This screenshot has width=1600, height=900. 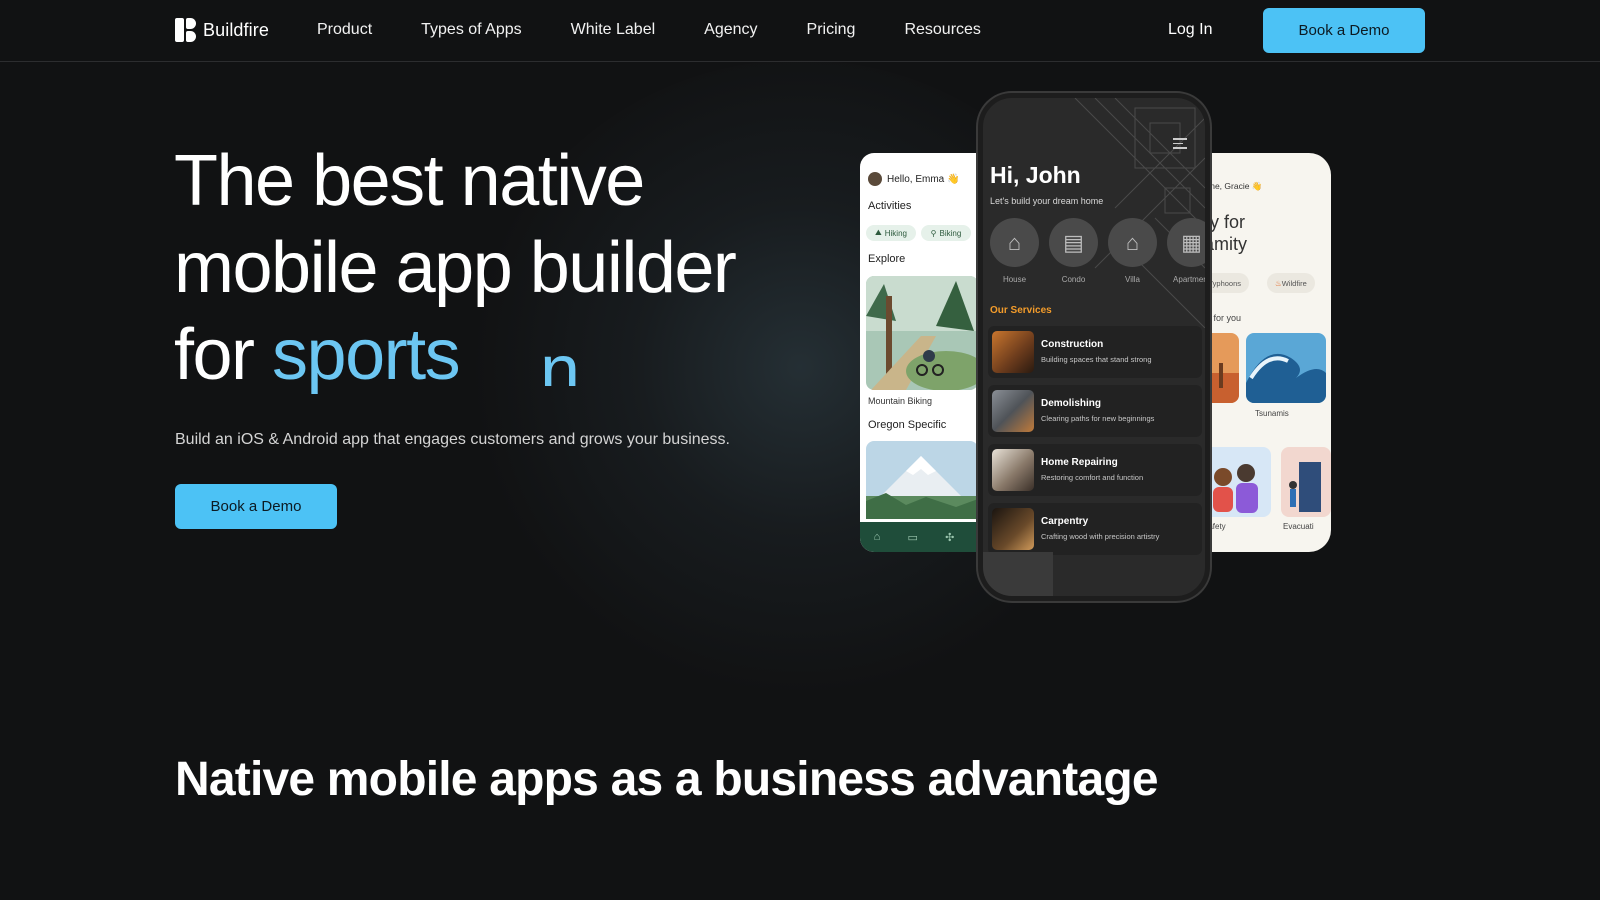 I want to click on property-categories: ⌂ House ▤ Condo ⌂ Villa ▦ Apartment, so click(x=1100, y=251).